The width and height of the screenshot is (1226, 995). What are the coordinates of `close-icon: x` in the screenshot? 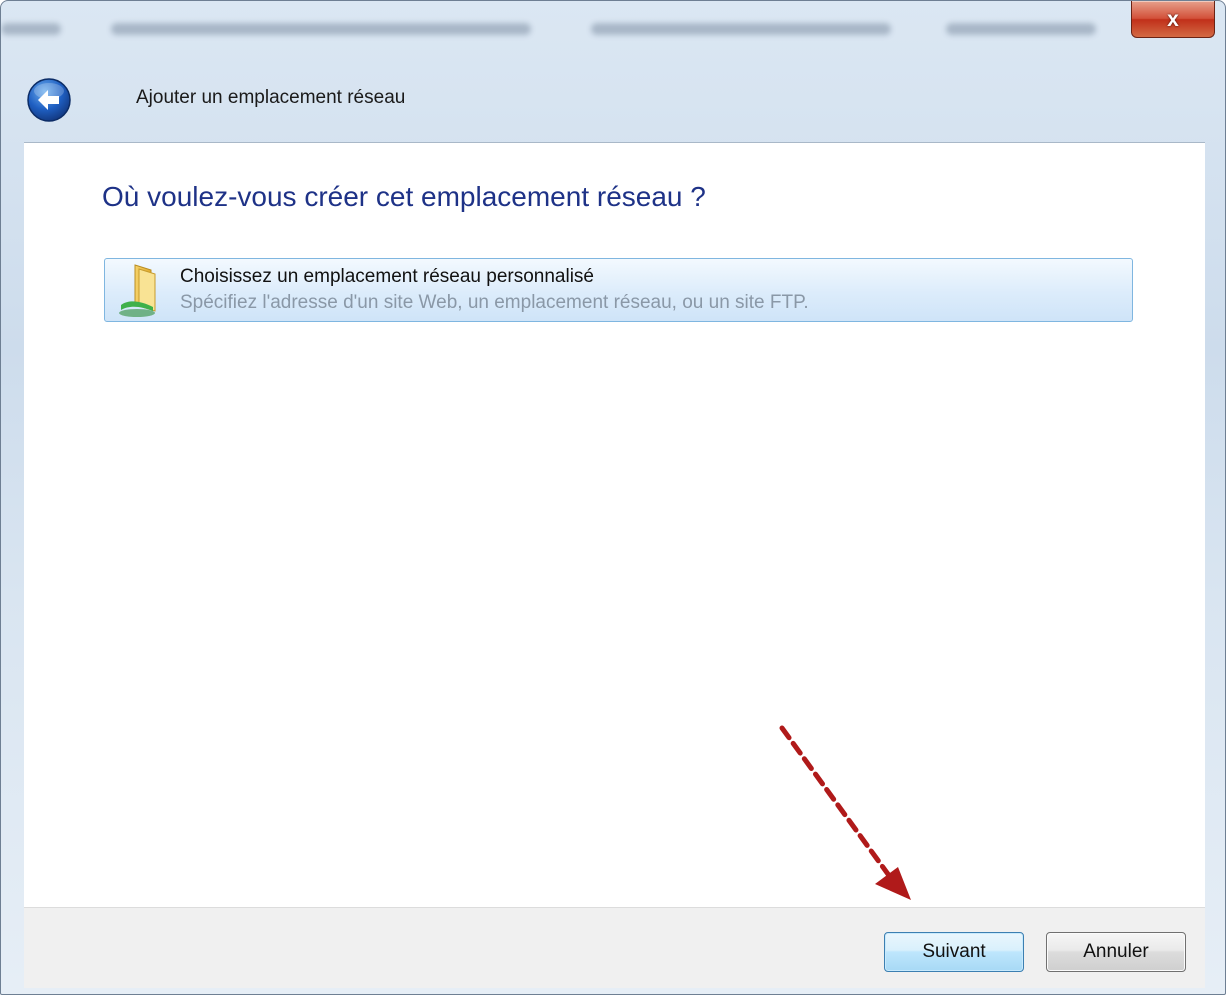 It's located at (1173, 19).